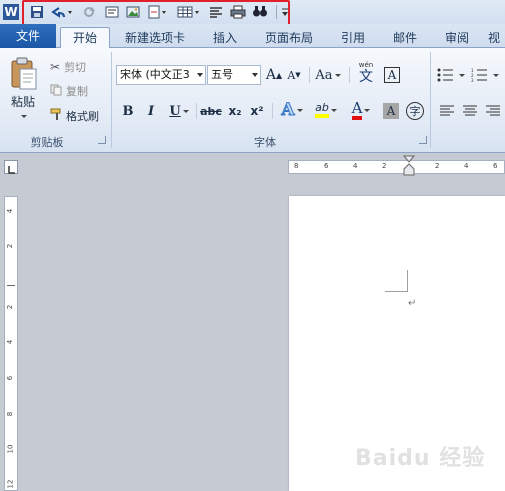 This screenshot has height=491, width=505. What do you see at coordinates (423, 140) in the screenshot?
I see `font-dialog-launcher` at bounding box center [423, 140].